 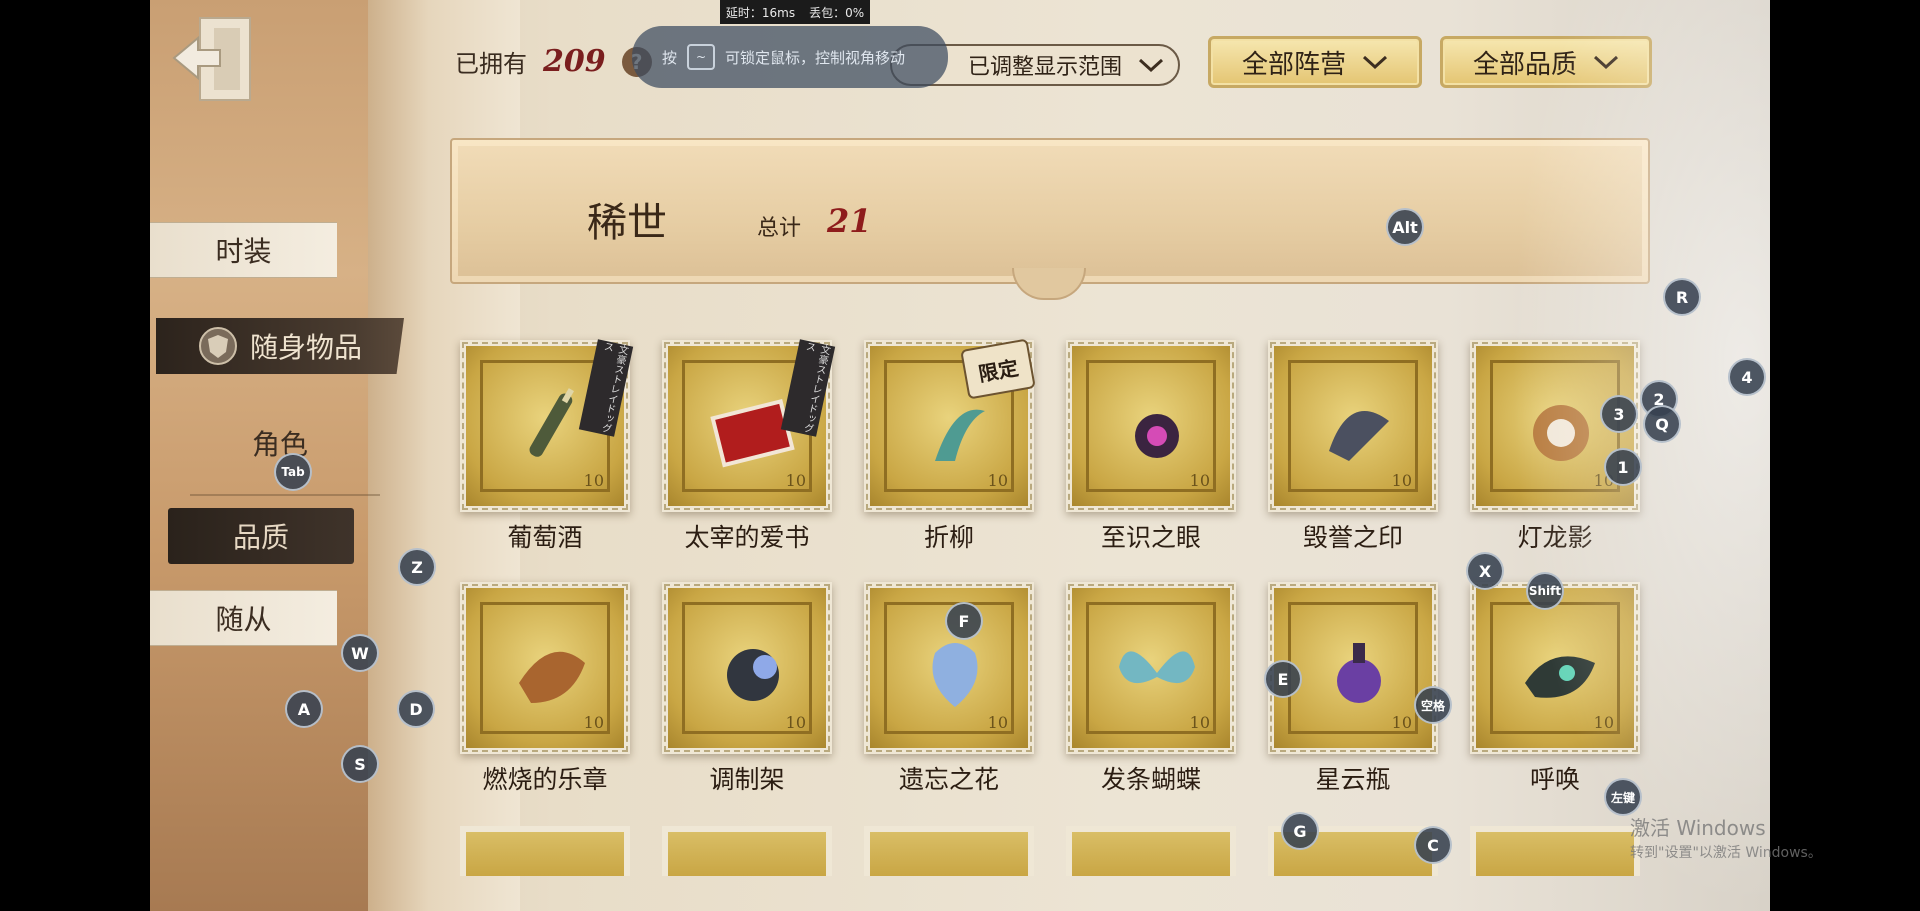 What do you see at coordinates (1623, 797) in the screenshot?
I see `key-left-click: 左键` at bounding box center [1623, 797].